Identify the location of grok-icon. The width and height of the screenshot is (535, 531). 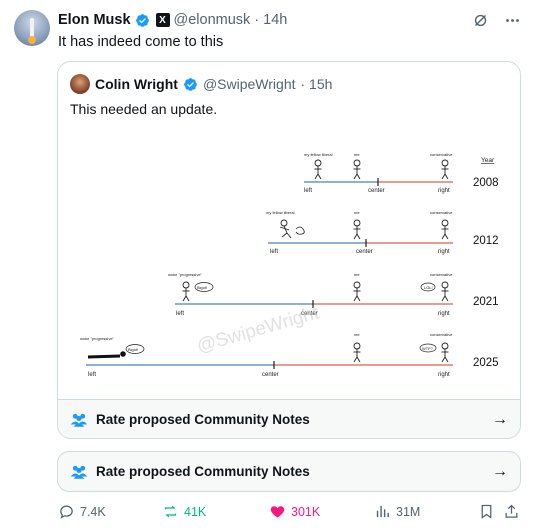
(480, 20).